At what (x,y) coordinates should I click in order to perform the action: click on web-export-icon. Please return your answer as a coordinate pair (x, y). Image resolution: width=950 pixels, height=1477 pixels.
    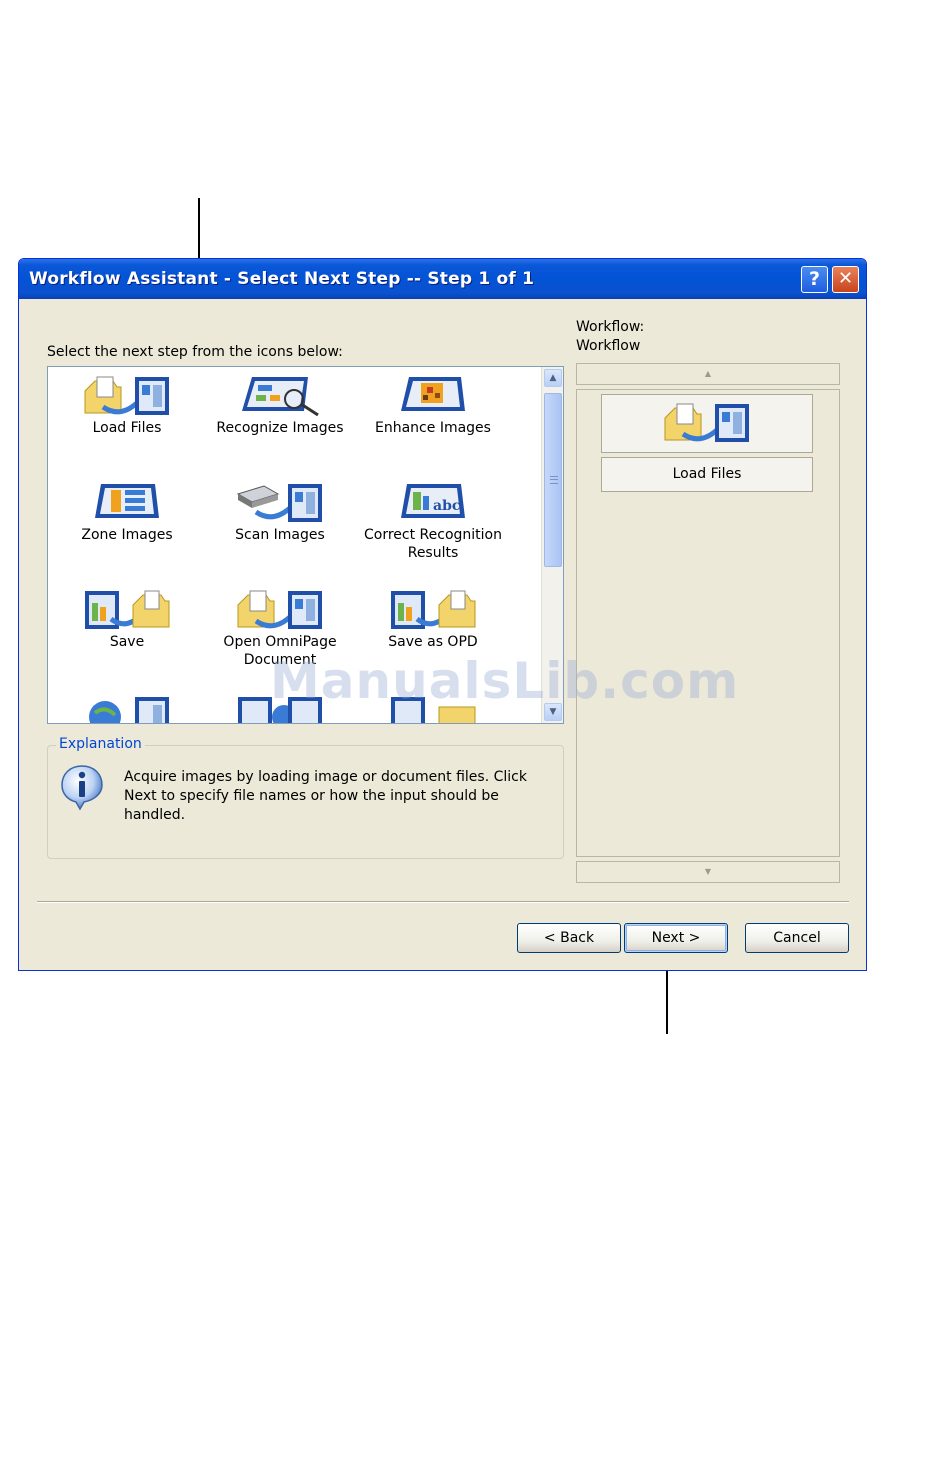
    Looking at the image, I should click on (129, 710).